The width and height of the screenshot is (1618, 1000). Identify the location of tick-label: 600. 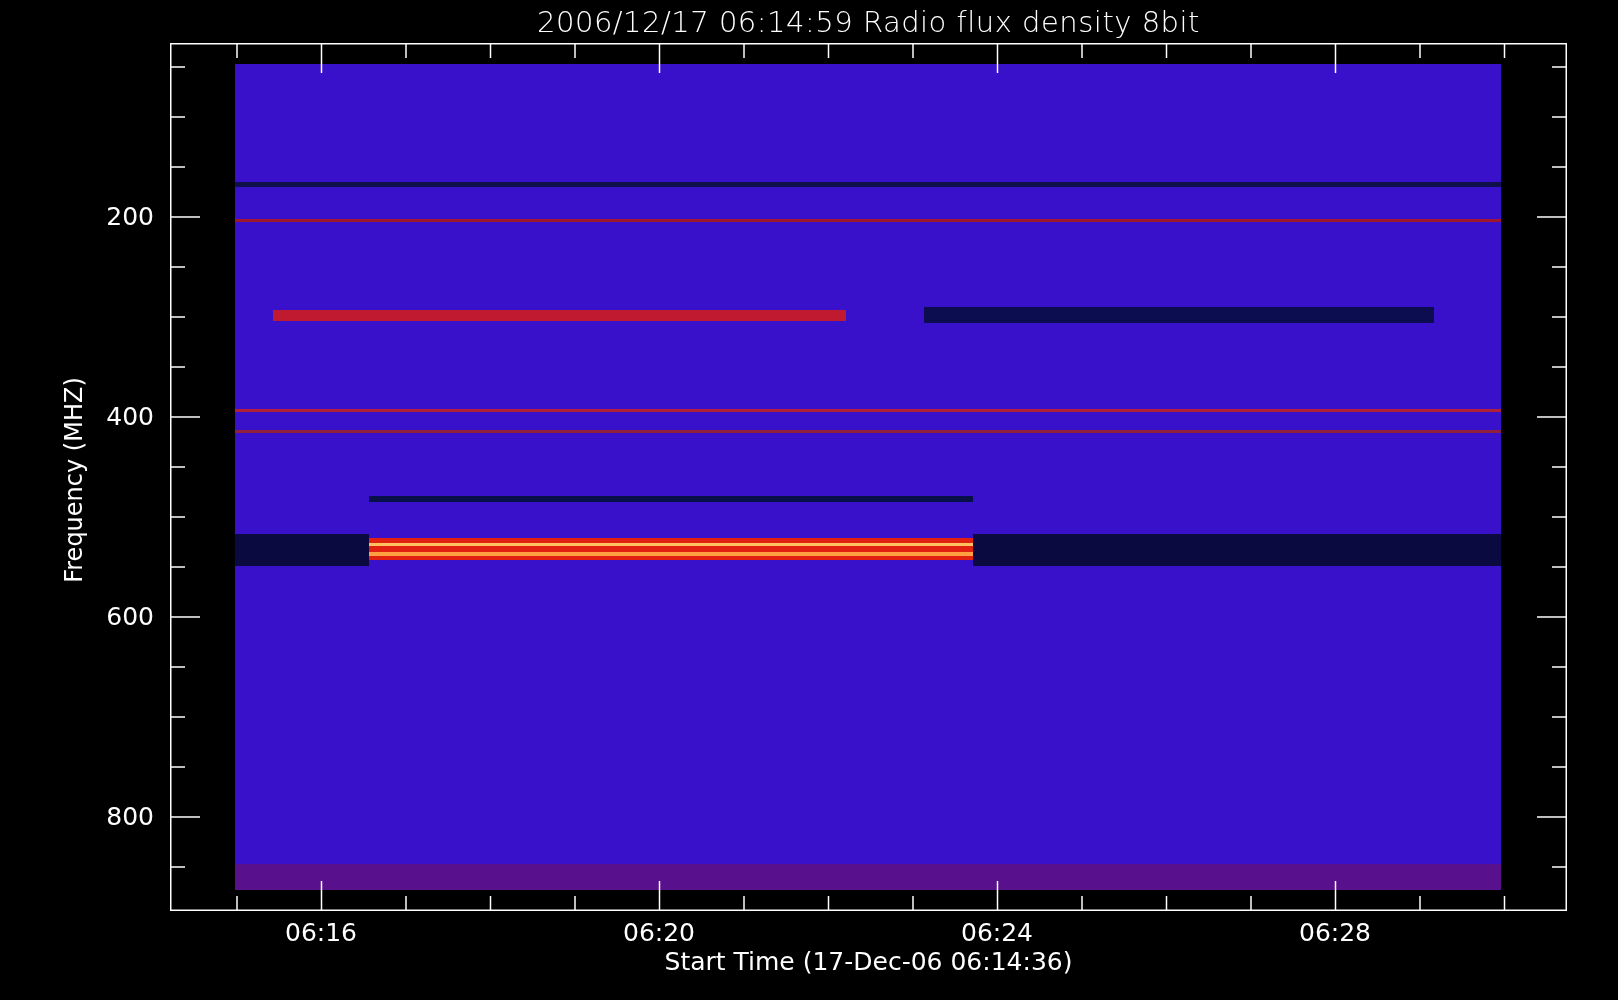
(130, 617).